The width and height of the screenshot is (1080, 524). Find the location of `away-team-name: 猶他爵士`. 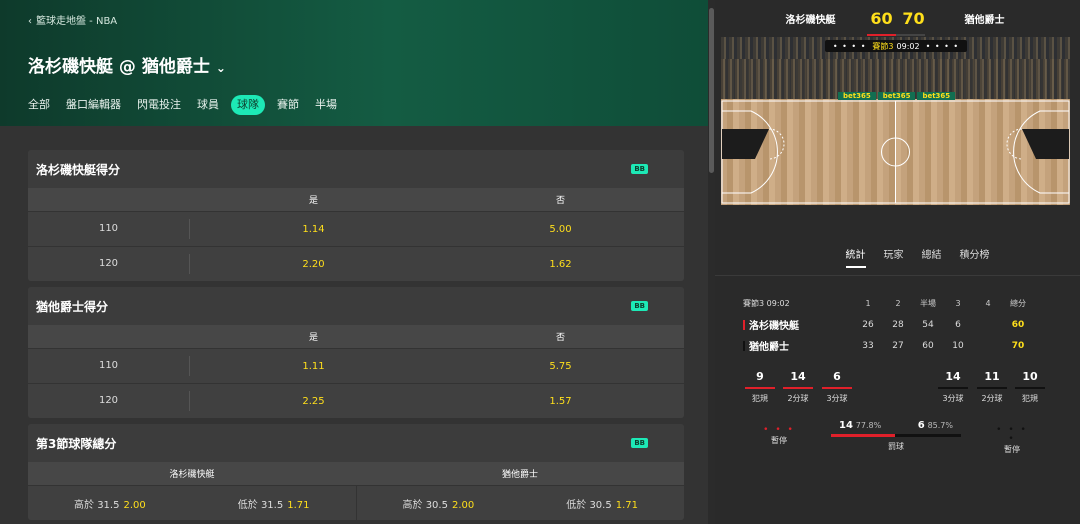

away-team-name: 猶他爵士 is located at coordinates (984, 20).